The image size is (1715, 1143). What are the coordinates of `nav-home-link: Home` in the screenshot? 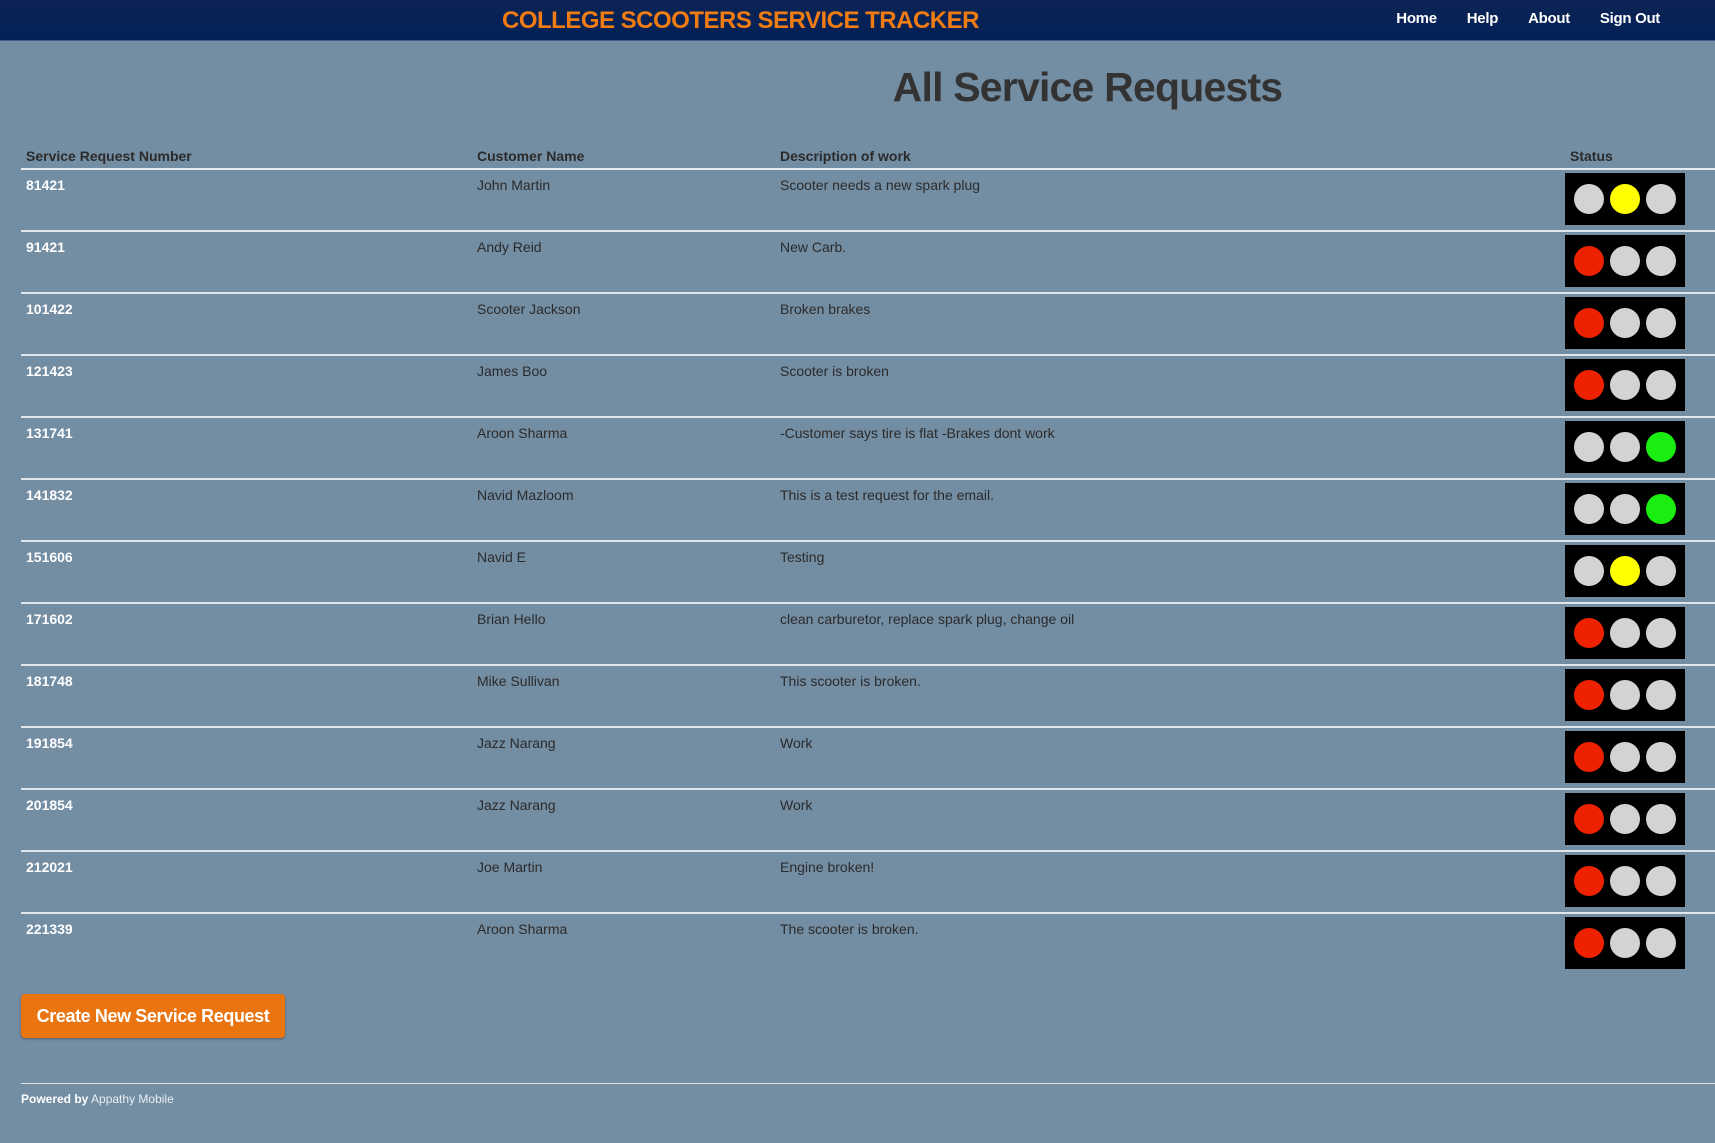 It's located at (1416, 18).